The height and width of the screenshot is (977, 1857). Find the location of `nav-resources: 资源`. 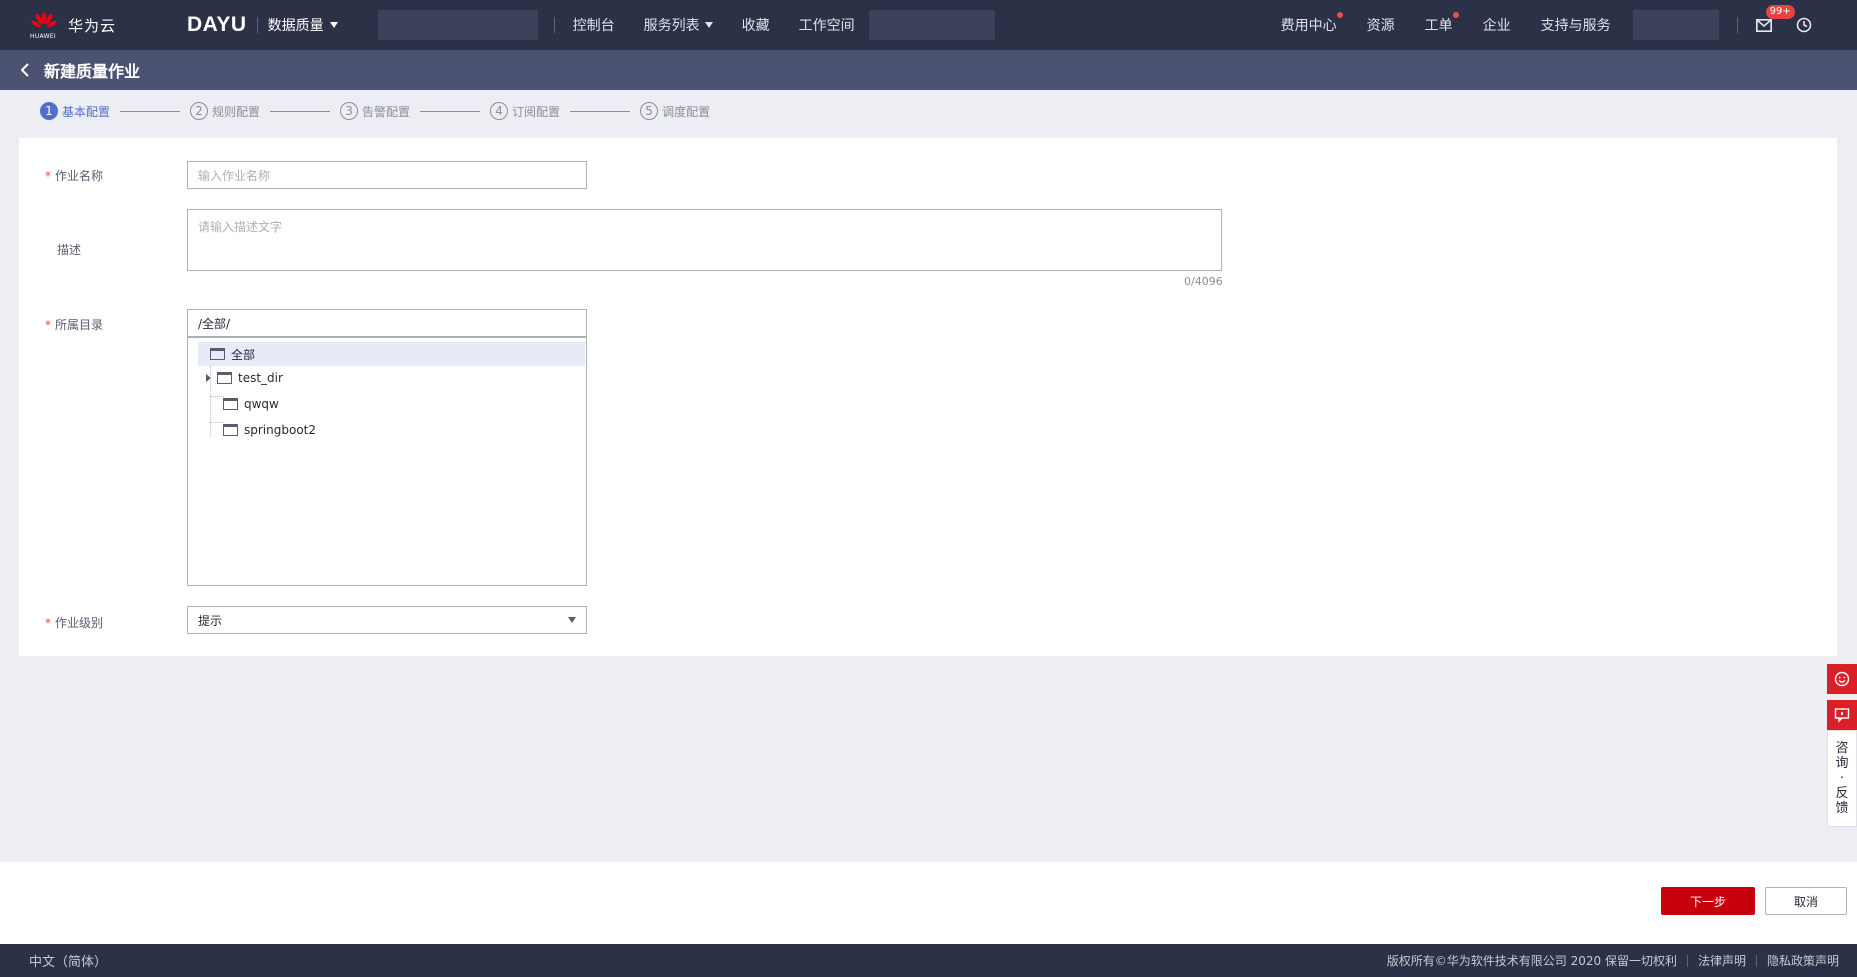

nav-resources: 资源 is located at coordinates (1381, 25).